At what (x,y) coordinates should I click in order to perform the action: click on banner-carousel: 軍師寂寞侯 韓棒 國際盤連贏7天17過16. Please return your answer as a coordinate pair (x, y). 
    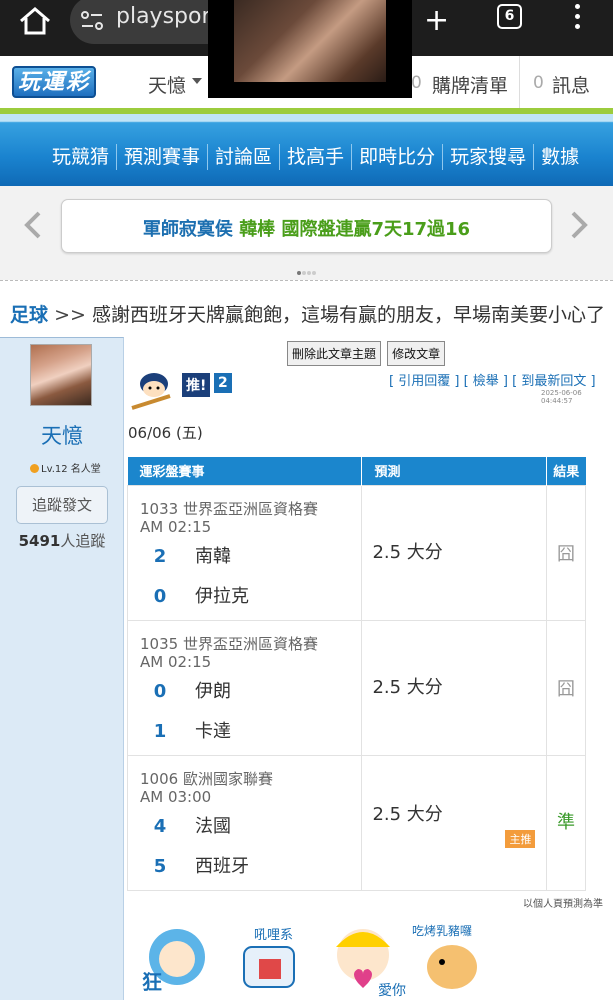
    Looking at the image, I should click on (306, 233).